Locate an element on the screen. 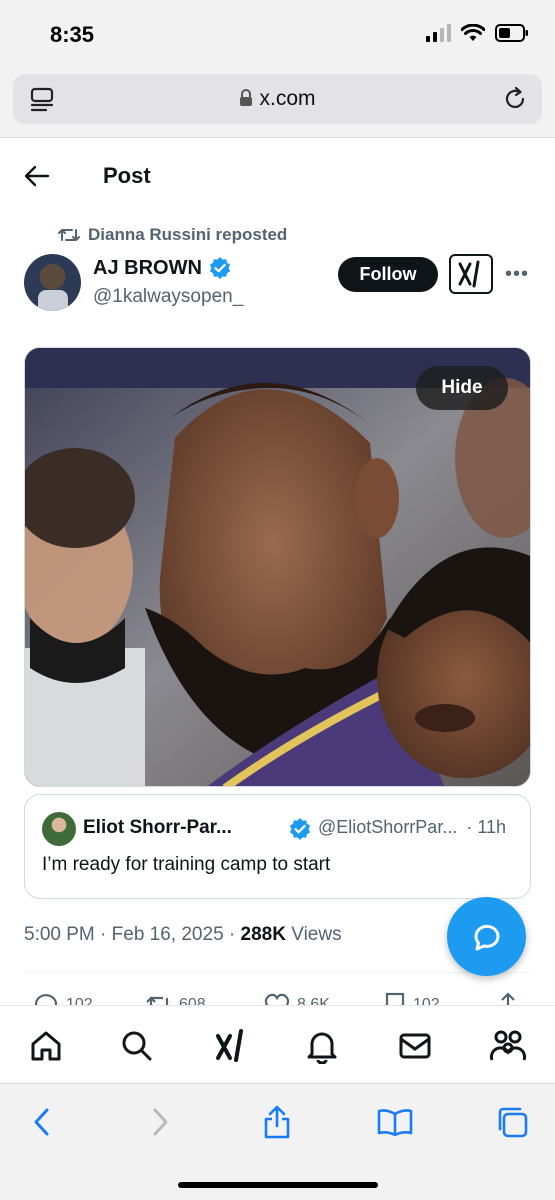 Image resolution: width=555 pixels, height=1200 pixels. browser-toolbar is located at coordinates (277, 1141).